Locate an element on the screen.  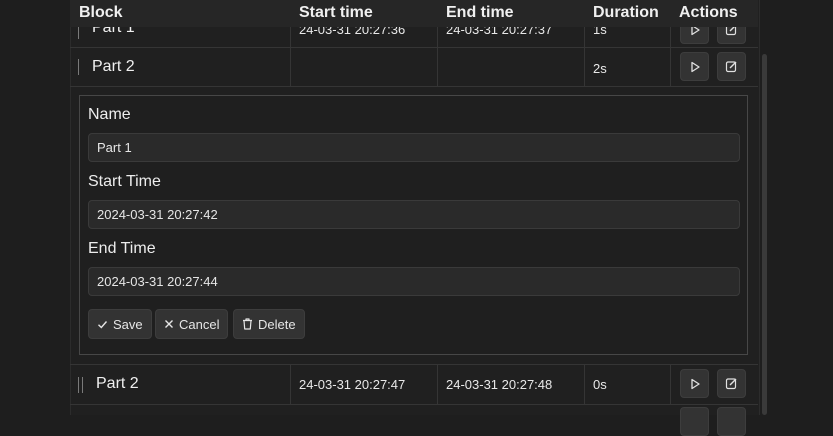
save-label: Save is located at coordinates (128, 324).